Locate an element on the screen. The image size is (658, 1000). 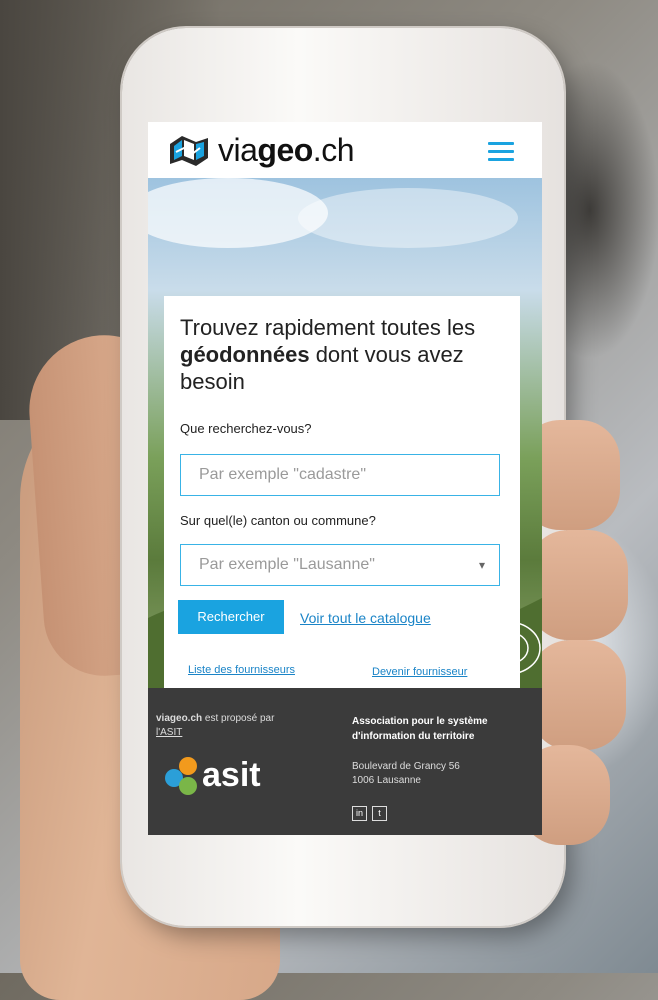
site-header: viageo.ch is located at coordinates (345, 150).